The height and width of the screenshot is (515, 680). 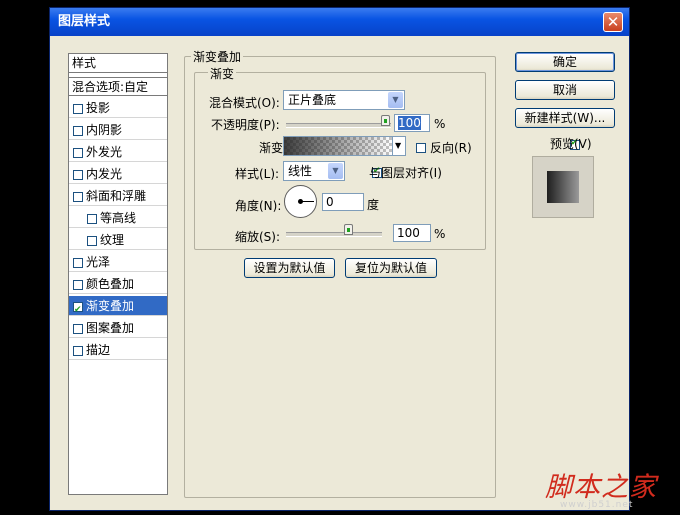 What do you see at coordinates (118, 262) in the screenshot?
I see `style-item: 光泽` at bounding box center [118, 262].